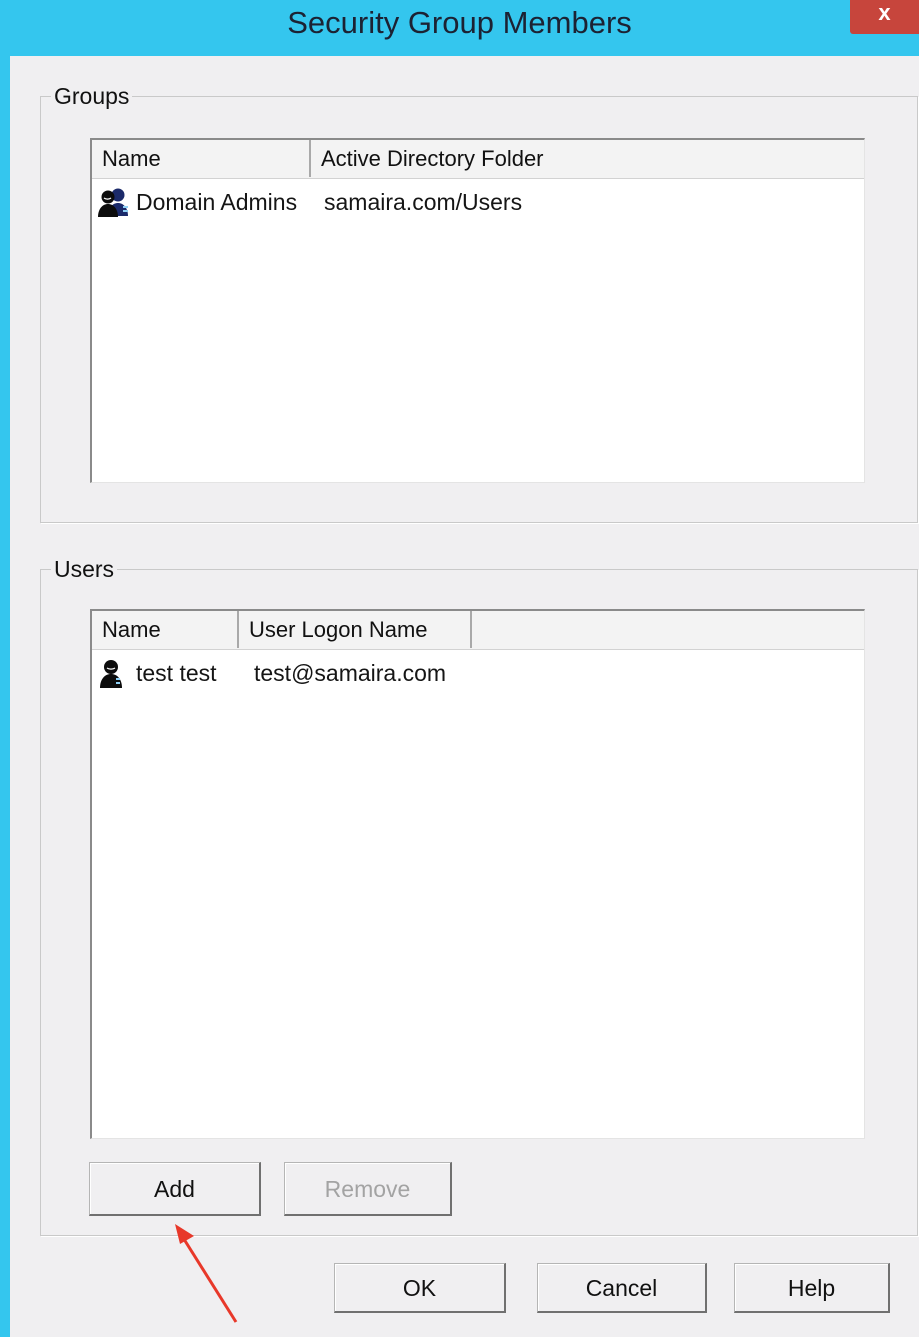 This screenshot has width=919, height=1337. What do you see at coordinates (587, 158) in the screenshot?
I see `column-header-ad-folder: Active Directory Folder` at bounding box center [587, 158].